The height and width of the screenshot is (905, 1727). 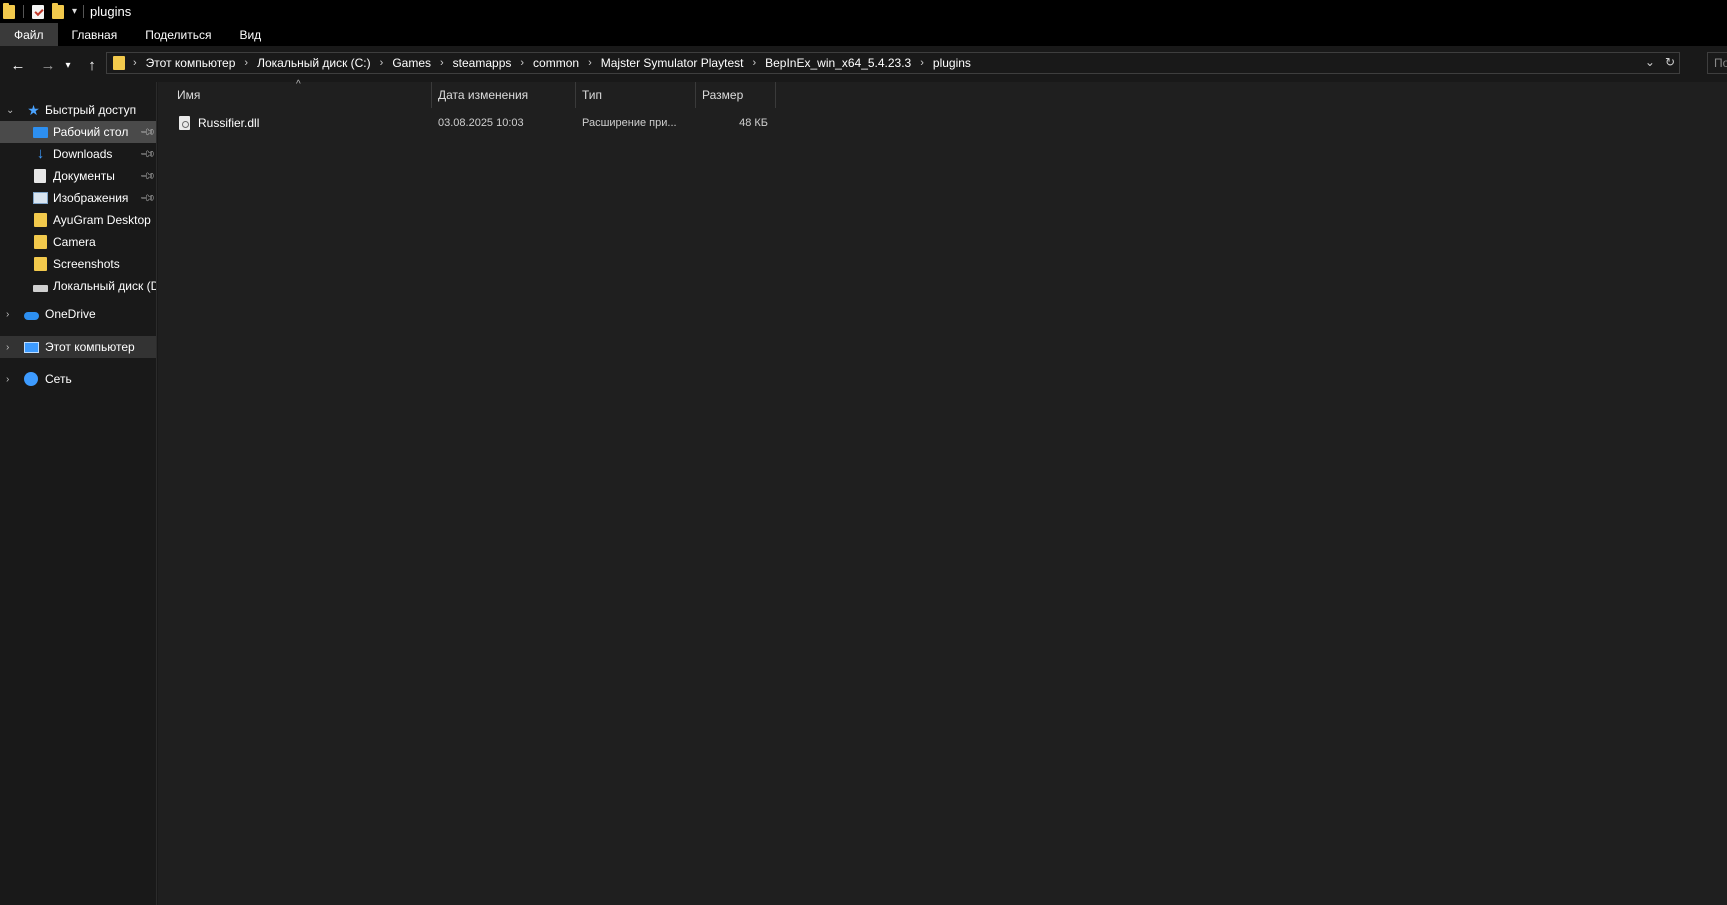 What do you see at coordinates (91, 132) in the screenshot?
I see `sidebar-item-label: Рабочий стол` at bounding box center [91, 132].